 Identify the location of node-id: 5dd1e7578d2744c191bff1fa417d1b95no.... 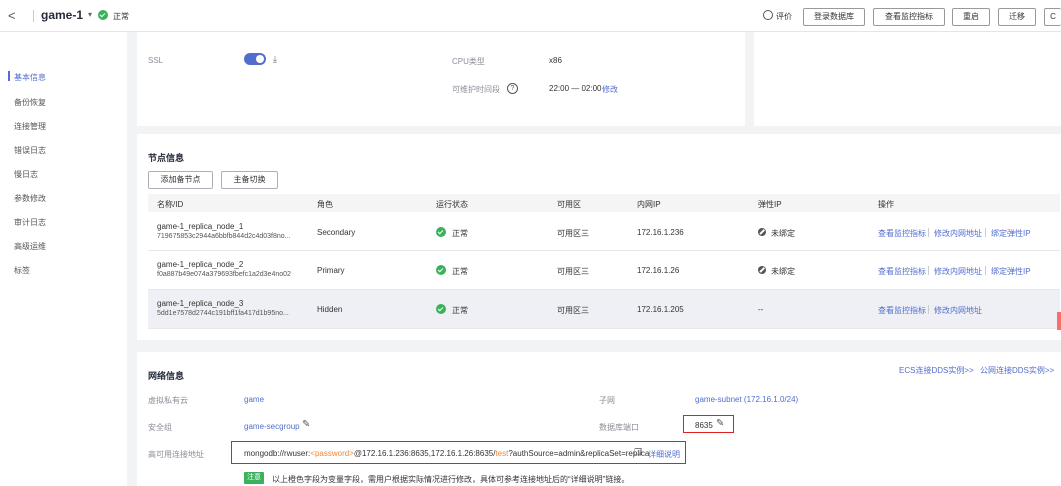
(223, 313).